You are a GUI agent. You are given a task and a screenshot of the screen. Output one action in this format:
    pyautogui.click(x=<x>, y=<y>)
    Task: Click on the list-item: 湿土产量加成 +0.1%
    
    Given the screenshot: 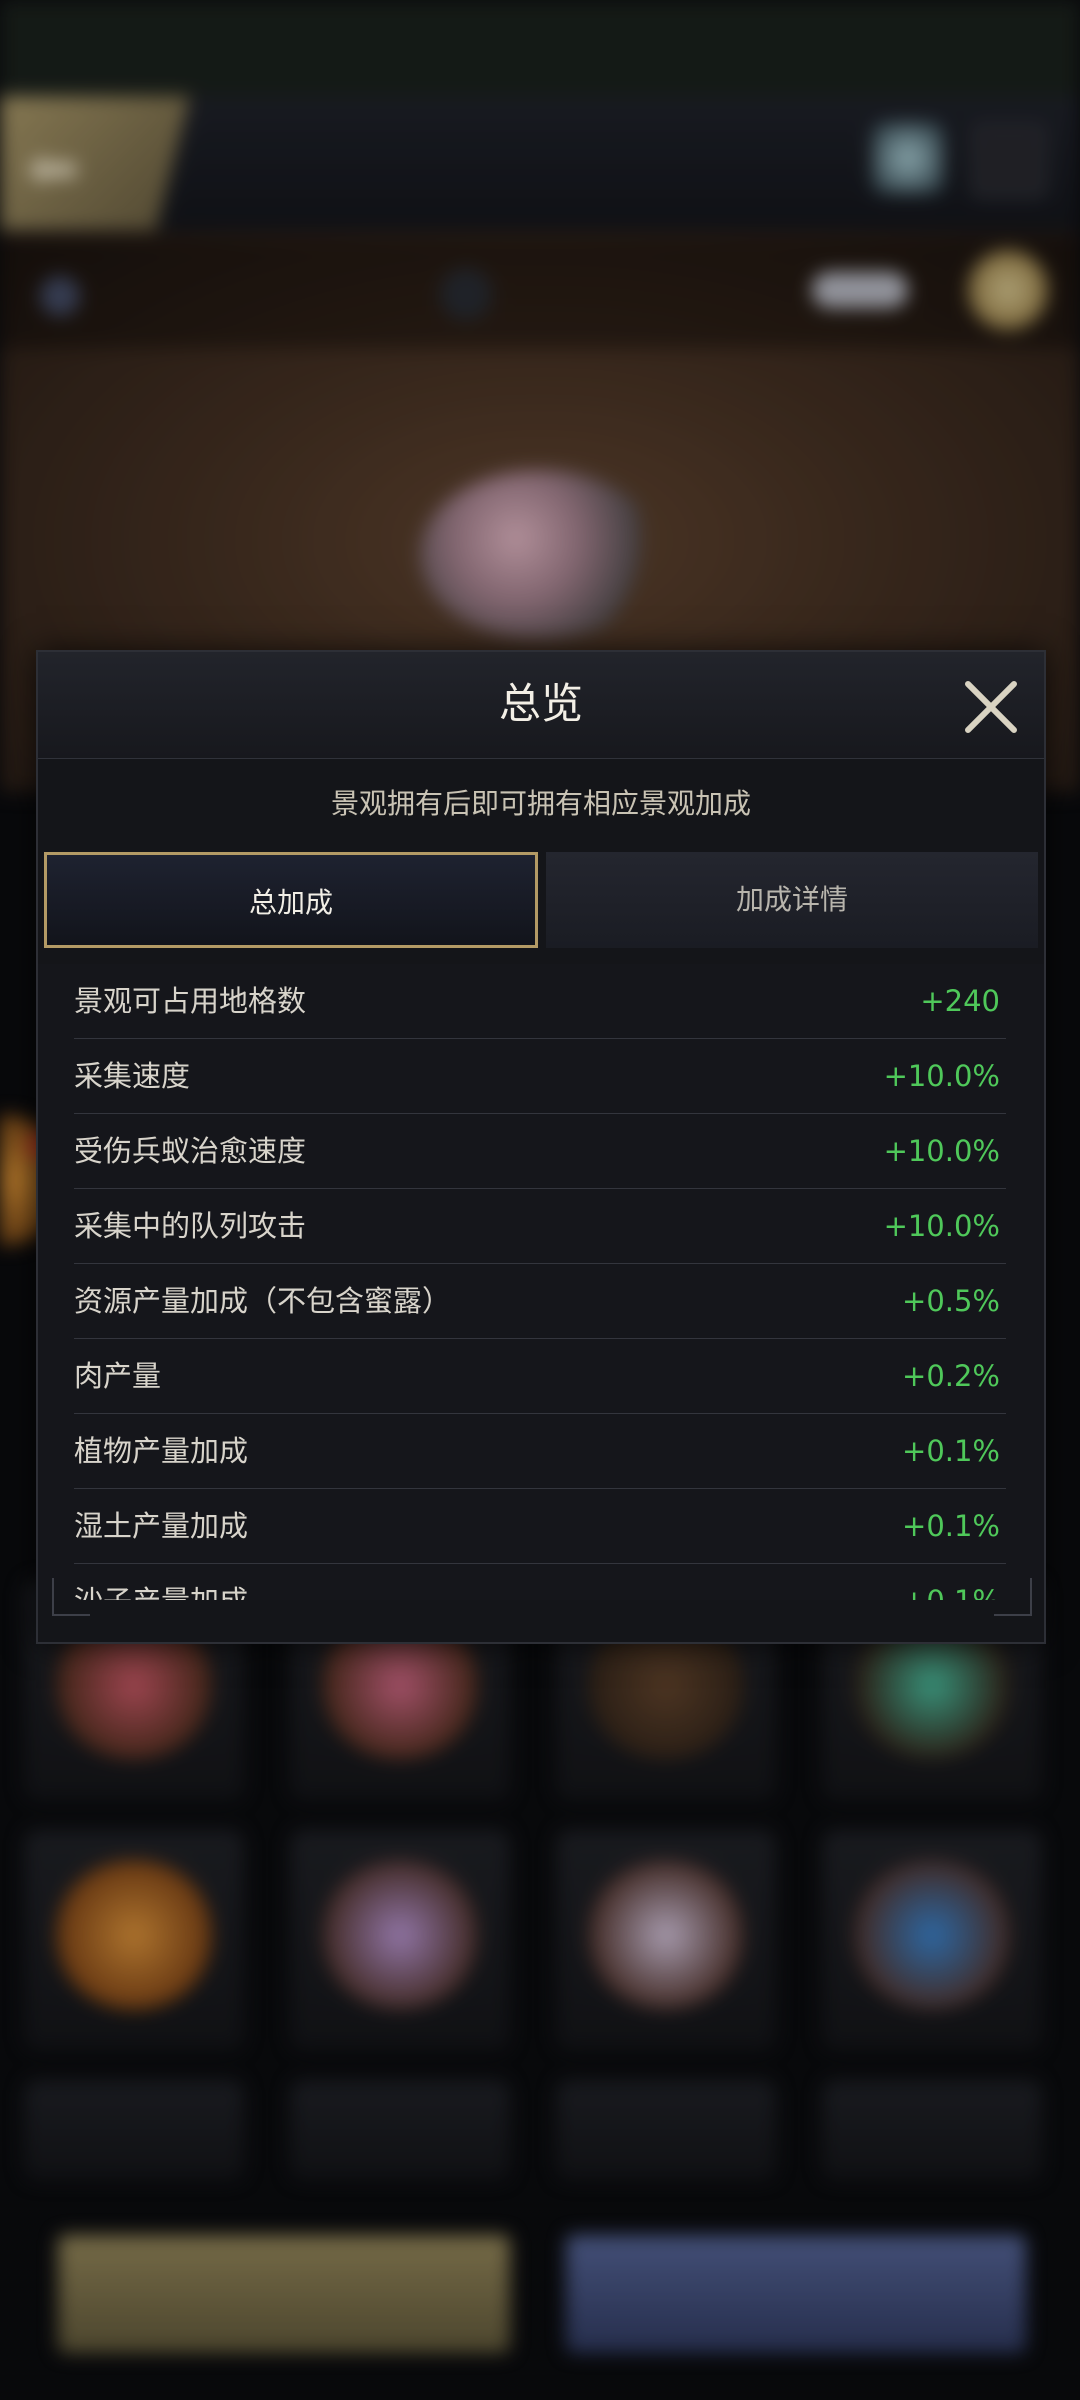 What is the action you would take?
    pyautogui.click(x=540, y=1526)
    